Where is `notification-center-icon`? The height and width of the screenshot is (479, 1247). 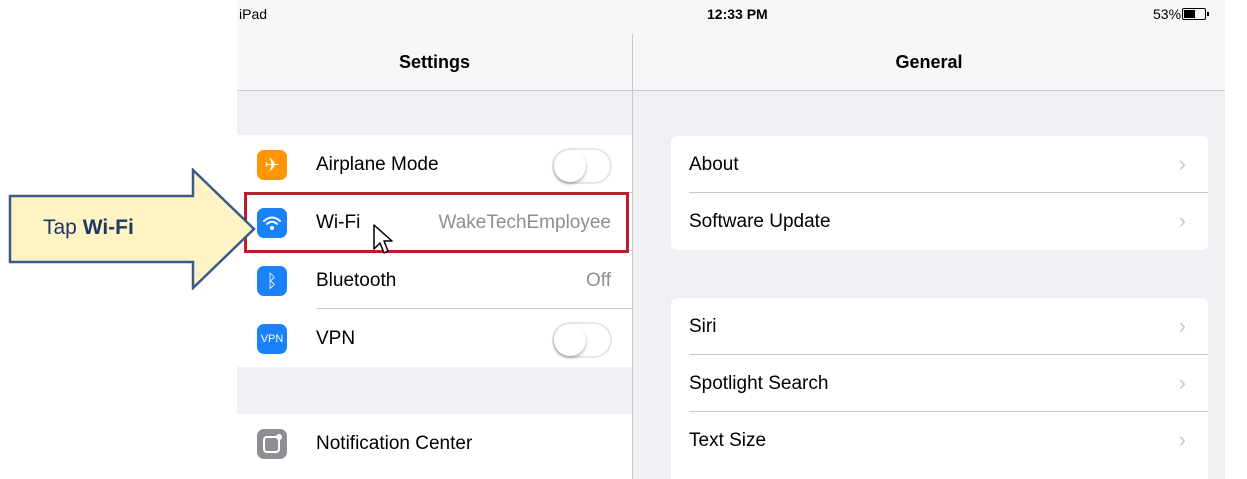
notification-center-icon is located at coordinates (272, 444).